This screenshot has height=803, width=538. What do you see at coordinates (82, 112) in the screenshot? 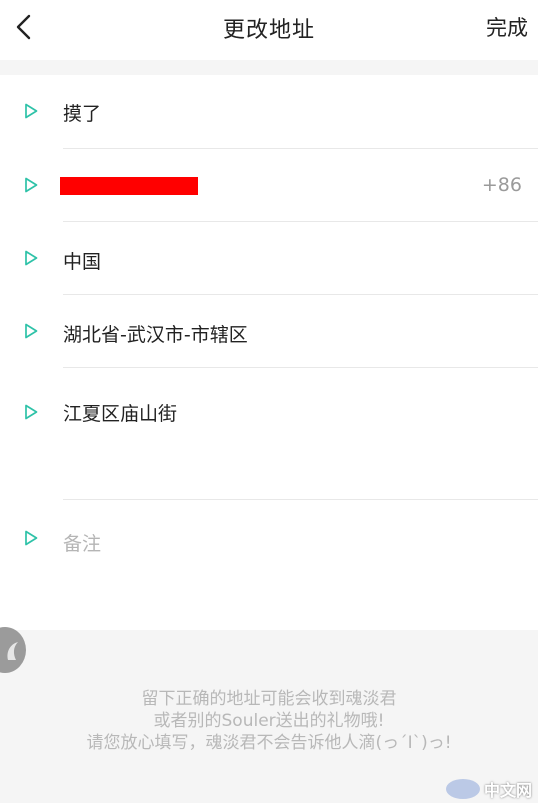
I see `name-input: 摸了` at bounding box center [82, 112].